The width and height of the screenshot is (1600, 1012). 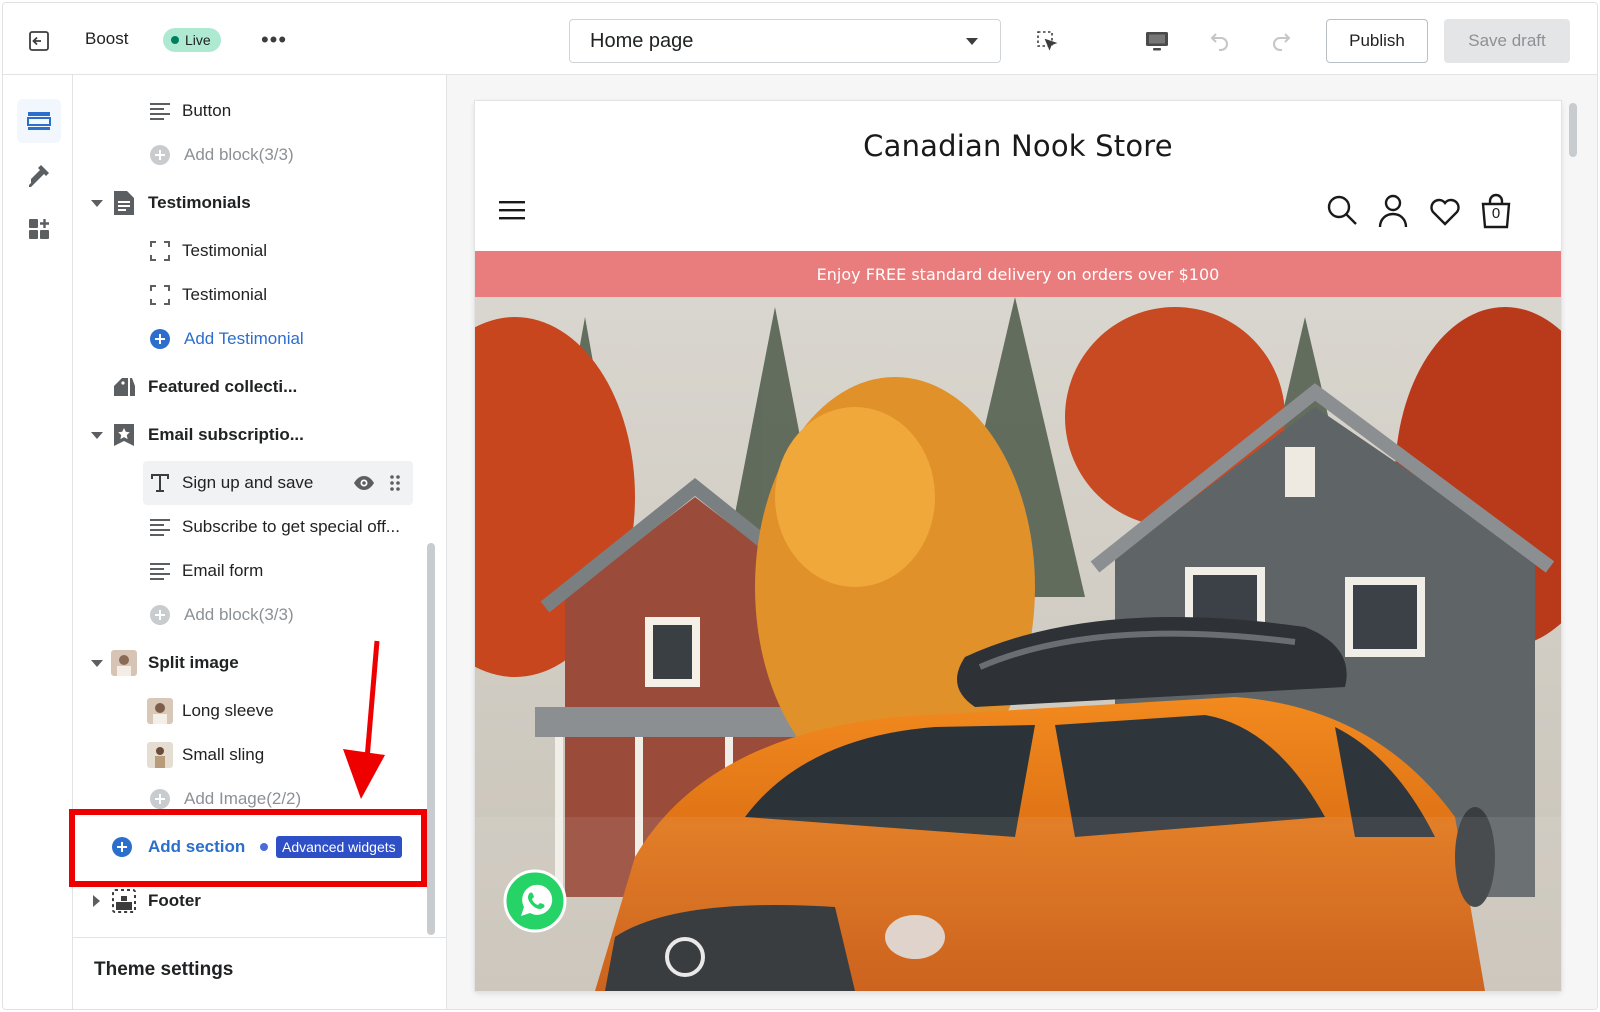 I want to click on whatsapp-icon, so click(x=535, y=903).